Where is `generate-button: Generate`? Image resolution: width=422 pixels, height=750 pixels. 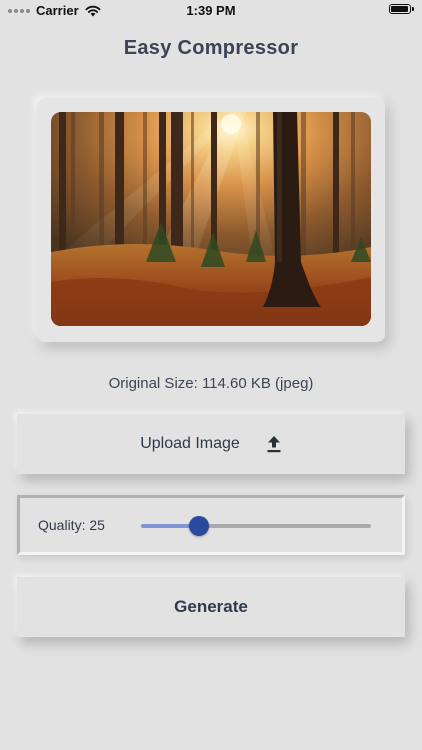 generate-button: Generate is located at coordinates (211, 607).